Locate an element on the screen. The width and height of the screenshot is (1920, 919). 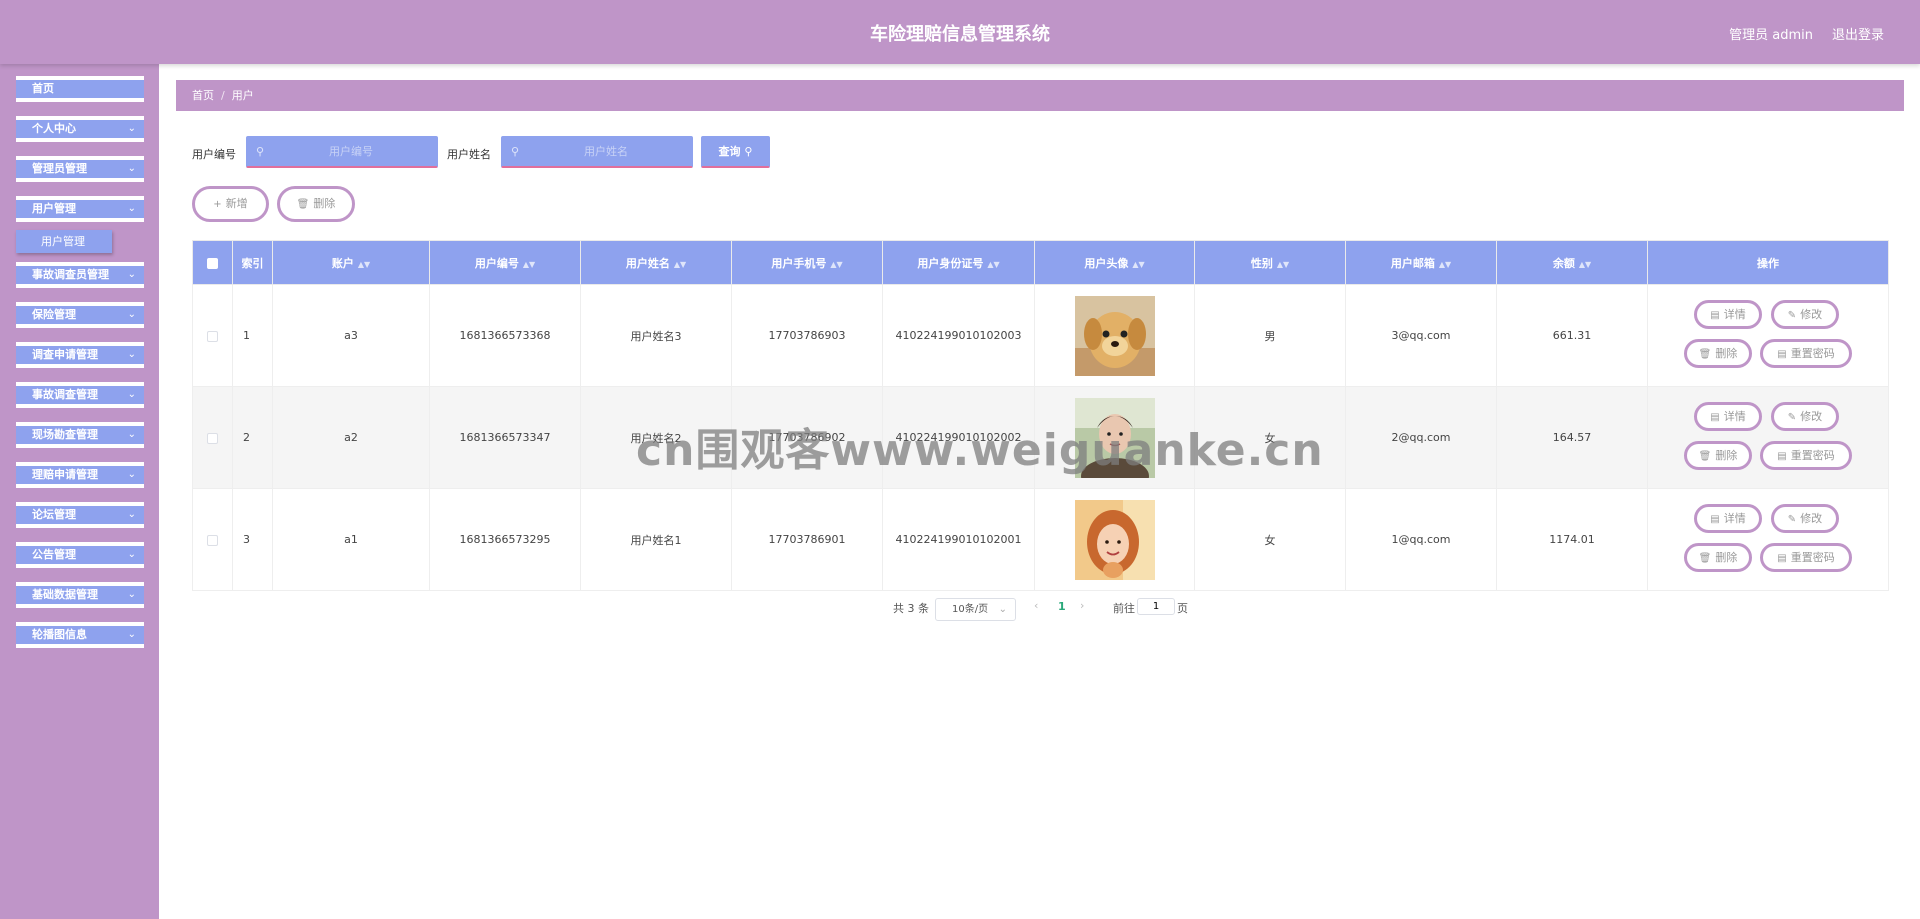
cell-avatar is located at coordinates (1114, 335).